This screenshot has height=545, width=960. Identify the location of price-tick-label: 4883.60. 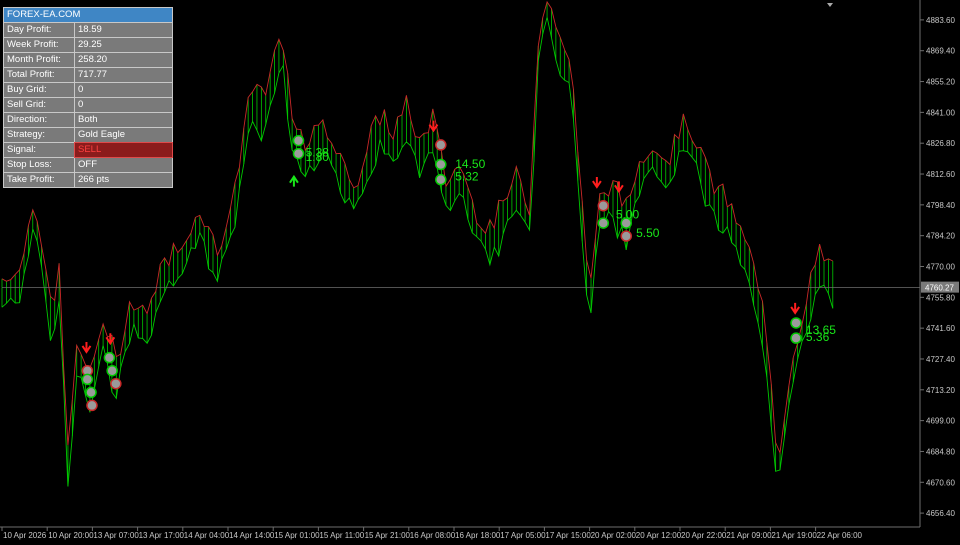
(940, 20).